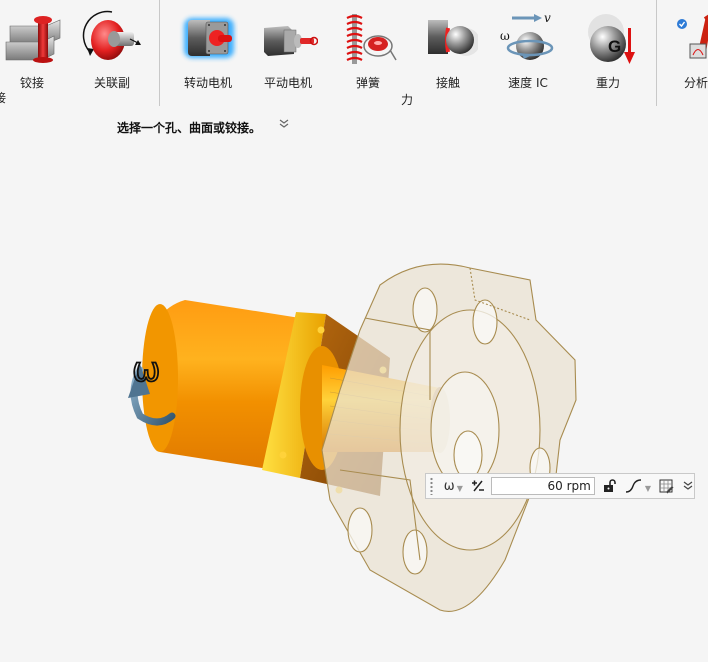 This screenshot has width=708, height=662. What do you see at coordinates (453, 38) in the screenshot?
I see `contact-icon` at bounding box center [453, 38].